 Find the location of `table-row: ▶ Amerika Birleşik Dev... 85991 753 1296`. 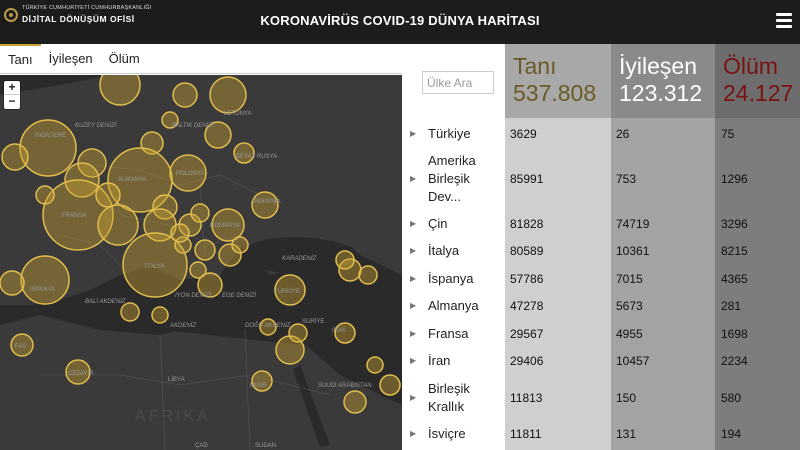

table-row: ▶ Amerika Birleşik Dev... 85991 753 1296 is located at coordinates (601, 179).